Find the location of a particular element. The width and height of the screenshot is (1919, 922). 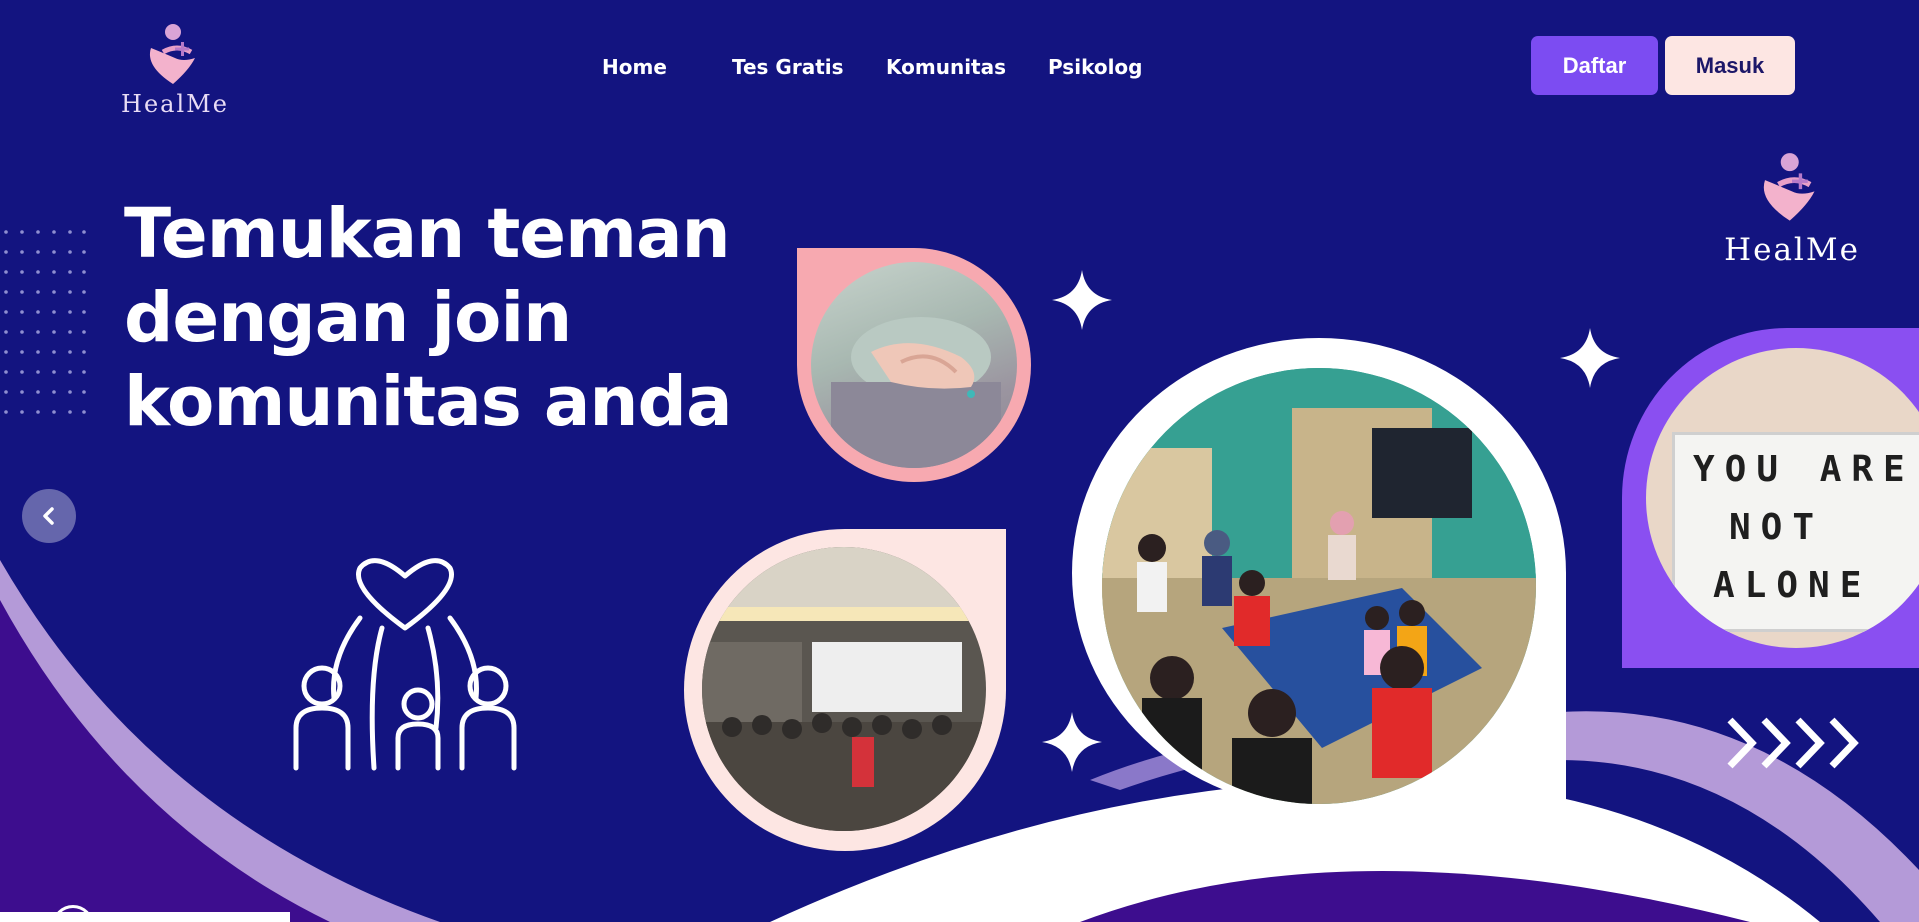

prev-slide-button is located at coordinates (49, 516).